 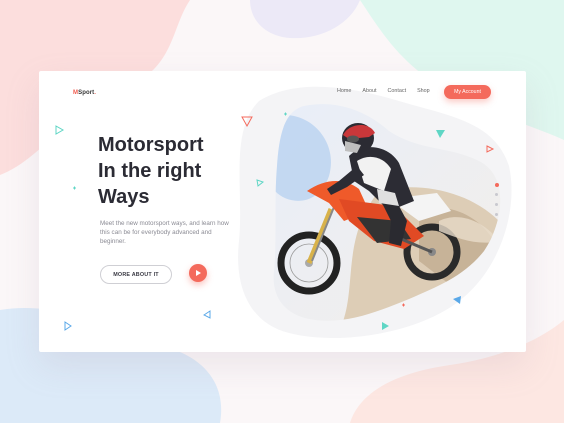 I want to click on play-icon, so click(x=198, y=273).